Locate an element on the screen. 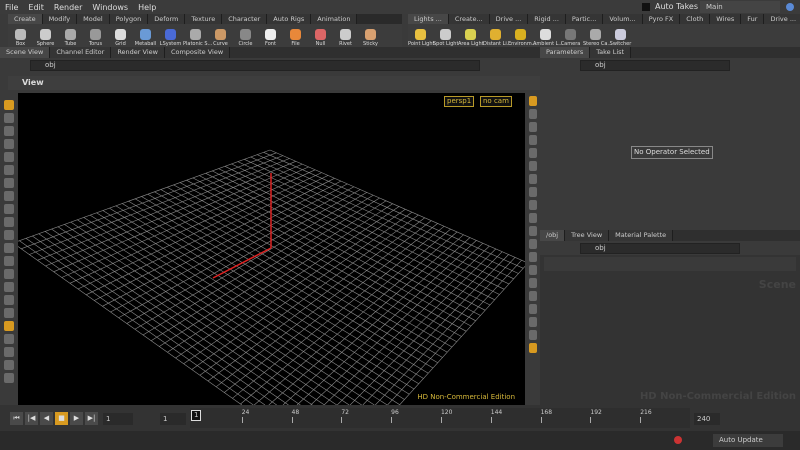 The height and width of the screenshot is (450, 800). start-frame-field: 1 is located at coordinates (173, 419).